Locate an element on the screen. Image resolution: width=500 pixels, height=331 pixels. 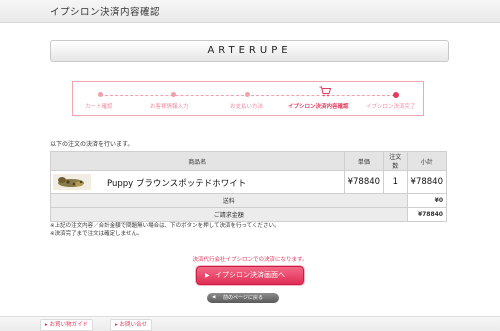
product-qty: 1 is located at coordinates (395, 182).